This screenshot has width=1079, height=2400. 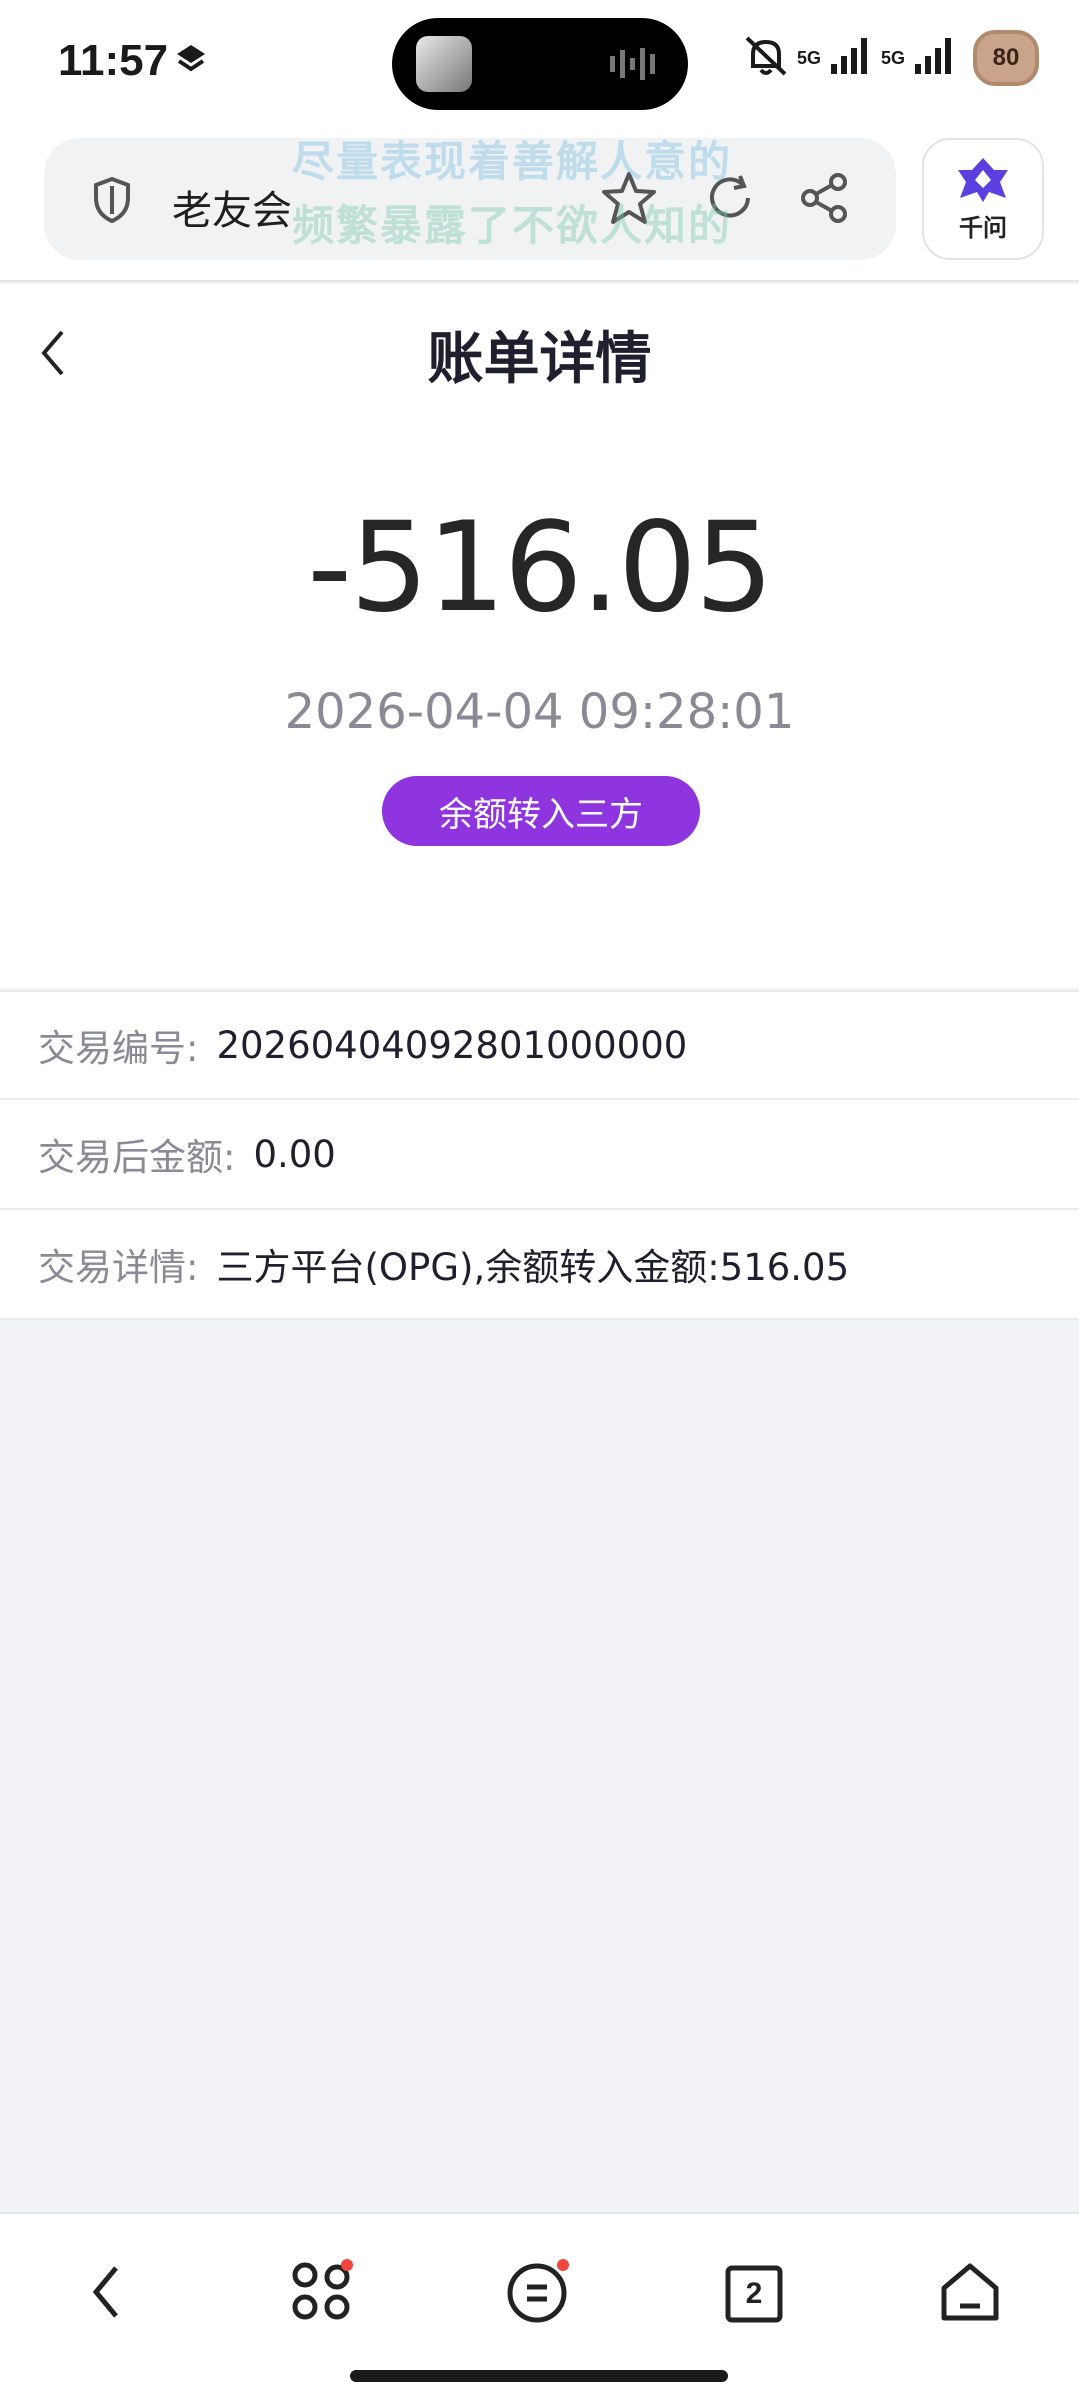 I want to click on network-label-2: 5G, so click(x=892, y=57).